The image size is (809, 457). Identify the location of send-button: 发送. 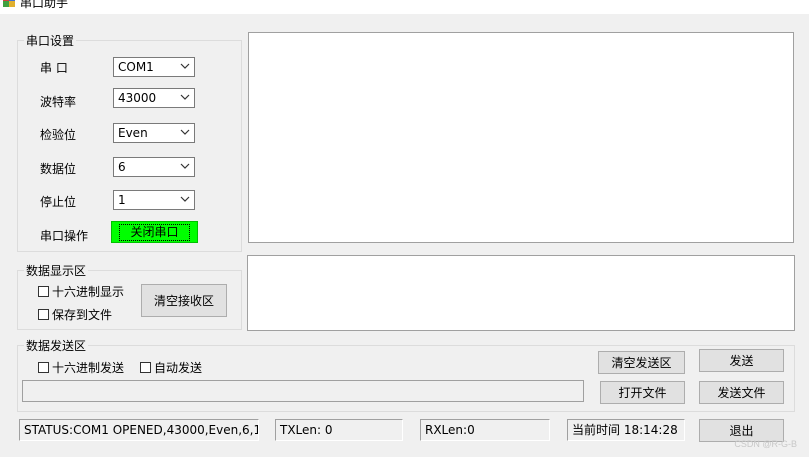
(741, 360).